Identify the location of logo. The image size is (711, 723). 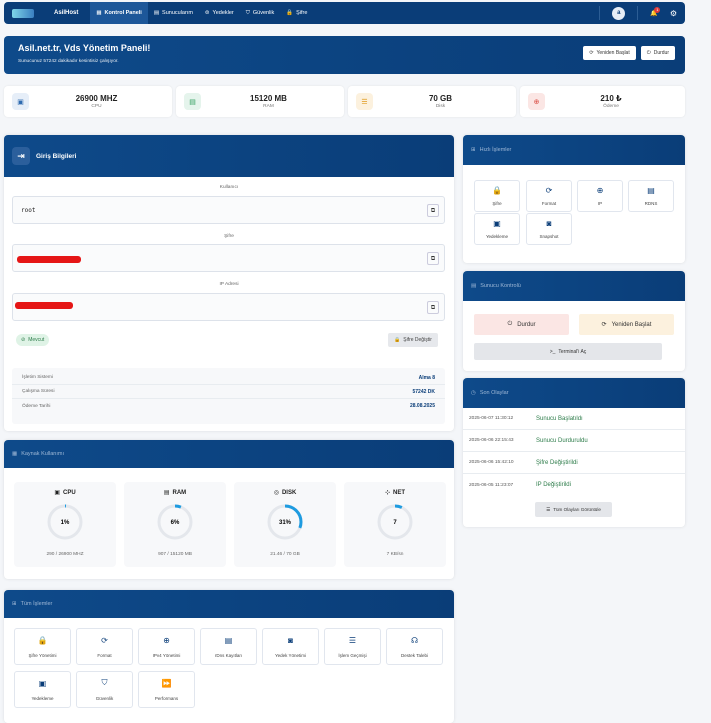
(23, 13).